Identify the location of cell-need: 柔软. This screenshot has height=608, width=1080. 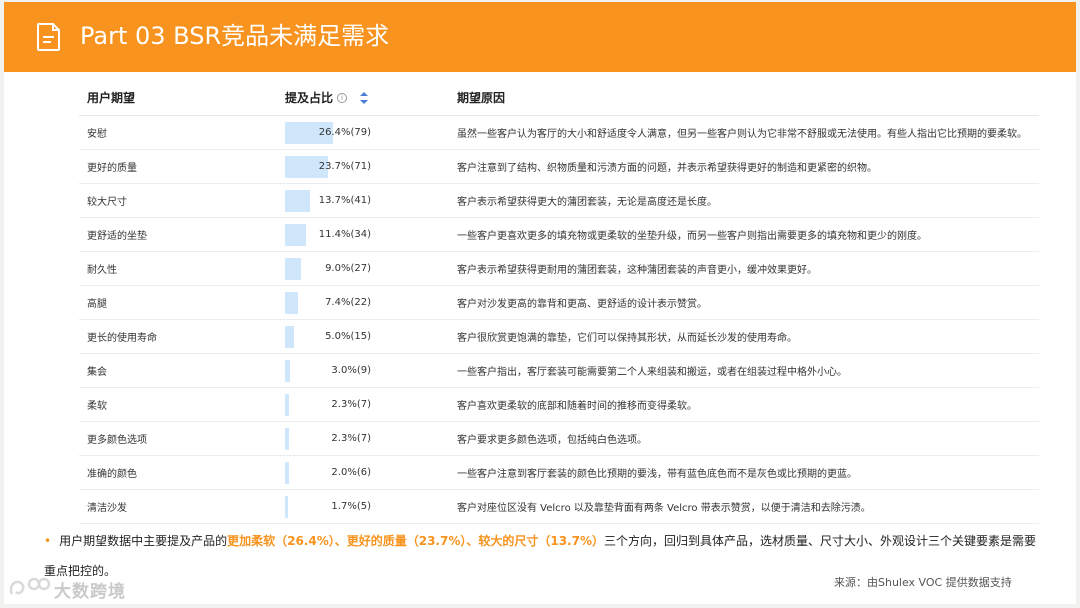
(97, 406).